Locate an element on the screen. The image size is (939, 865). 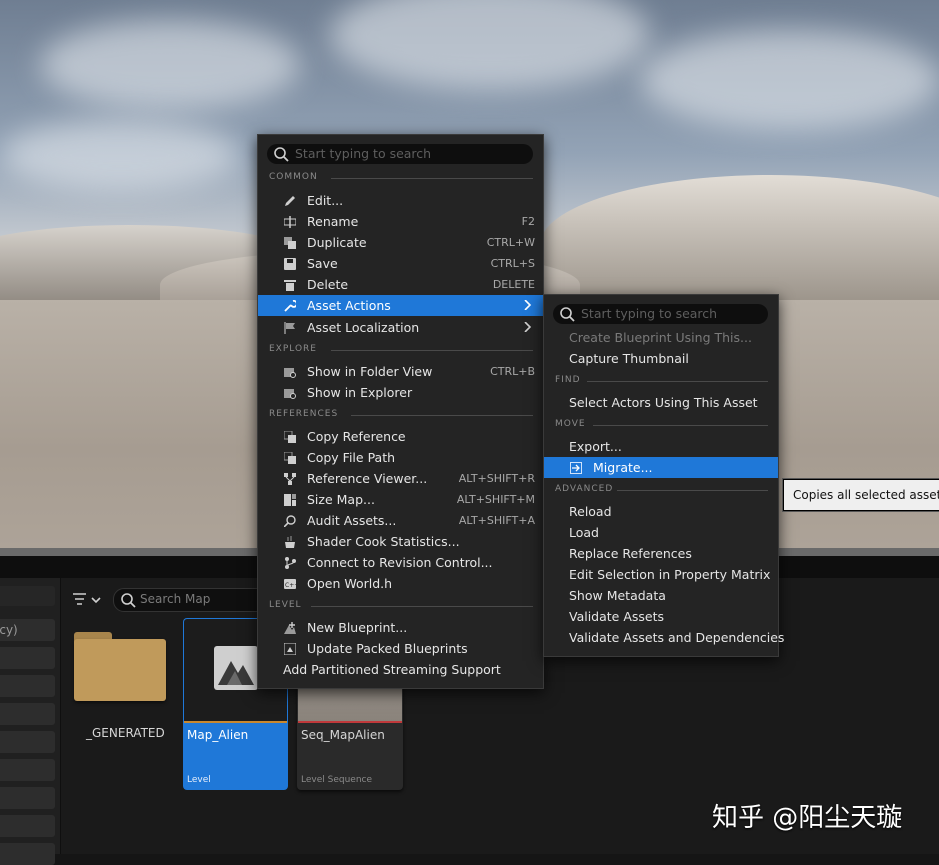
menu-item-duplicate: Duplicate CTRL+W is located at coordinates (400, 242).